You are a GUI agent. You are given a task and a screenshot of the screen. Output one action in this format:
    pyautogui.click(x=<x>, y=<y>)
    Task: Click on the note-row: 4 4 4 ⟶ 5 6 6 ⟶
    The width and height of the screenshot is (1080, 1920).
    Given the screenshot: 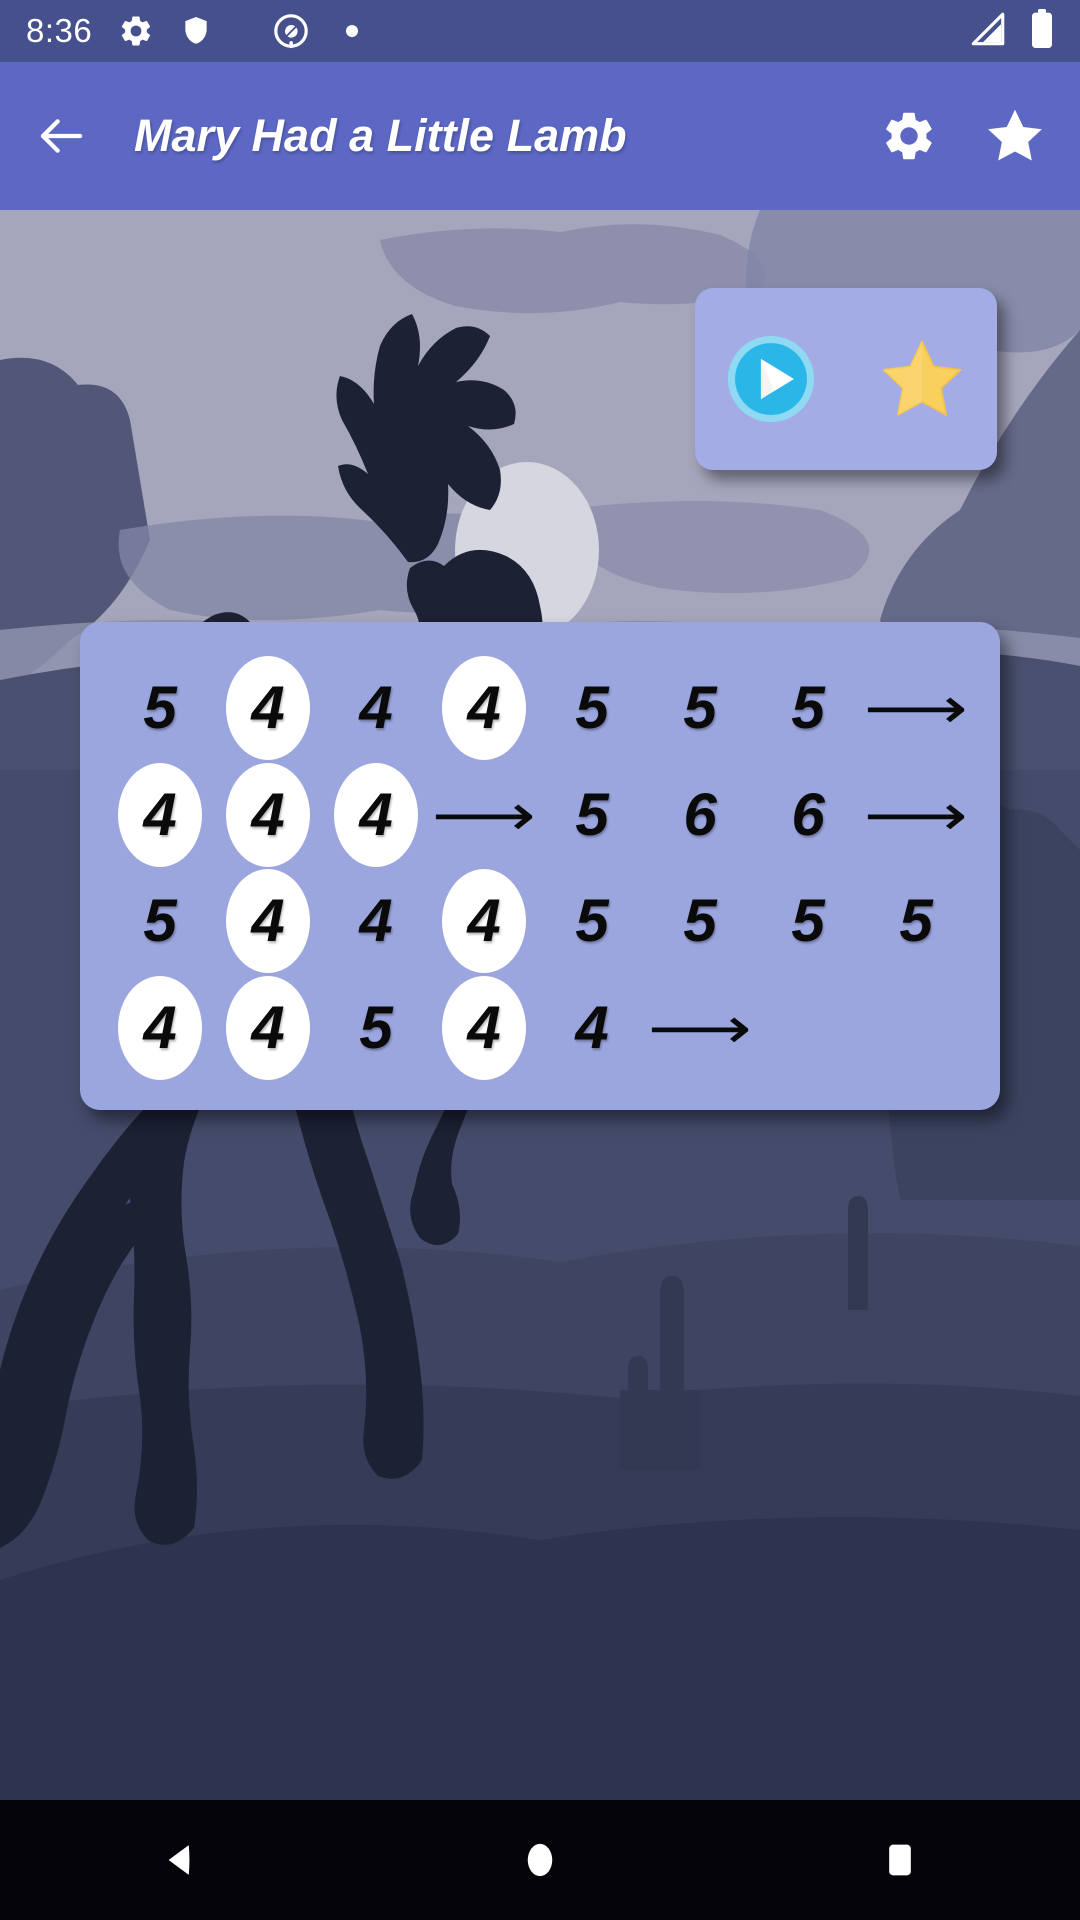 What is the action you would take?
    pyautogui.click(x=540, y=815)
    